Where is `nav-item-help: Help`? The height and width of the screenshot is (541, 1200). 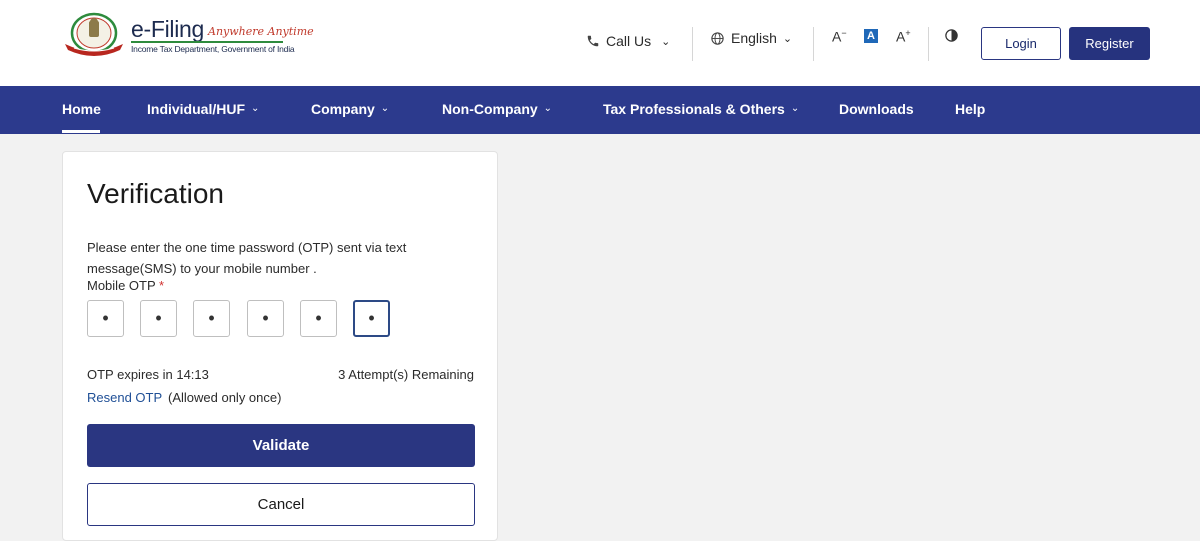 nav-item-help: Help is located at coordinates (970, 109).